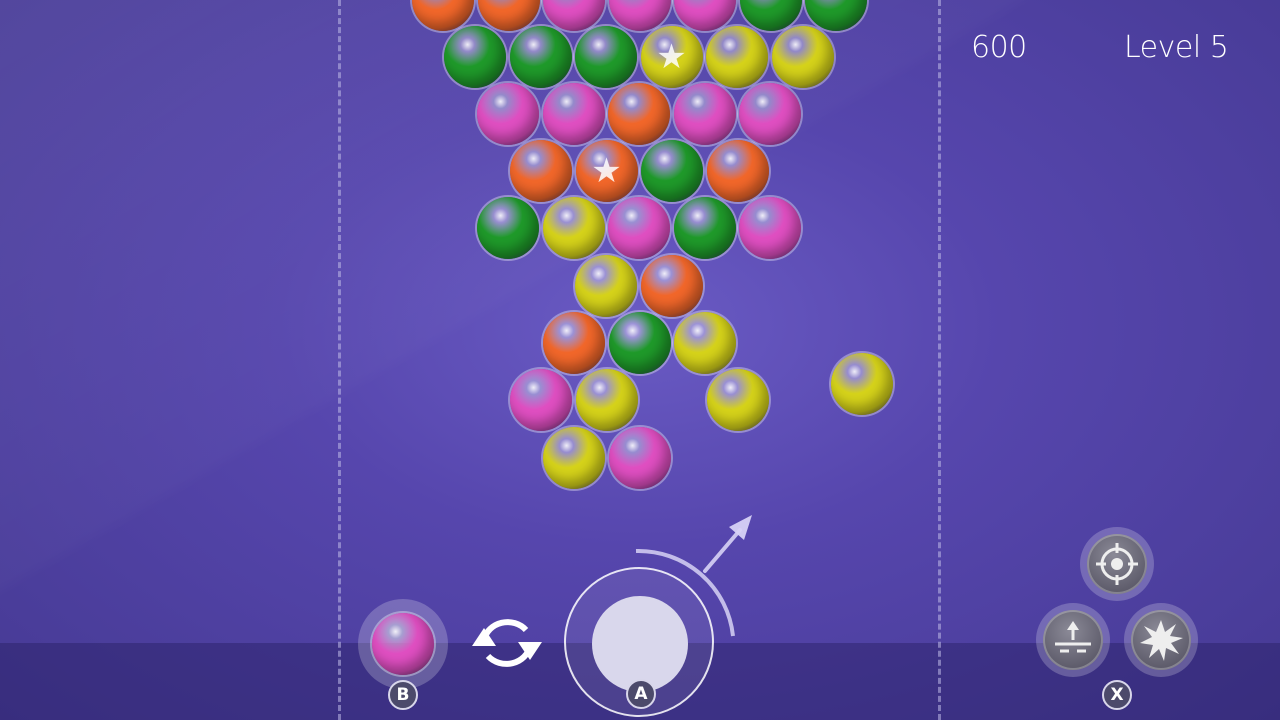 The width and height of the screenshot is (1280, 720). Describe the element at coordinates (641, 694) in the screenshot. I see `fire-key-badge: A` at that location.